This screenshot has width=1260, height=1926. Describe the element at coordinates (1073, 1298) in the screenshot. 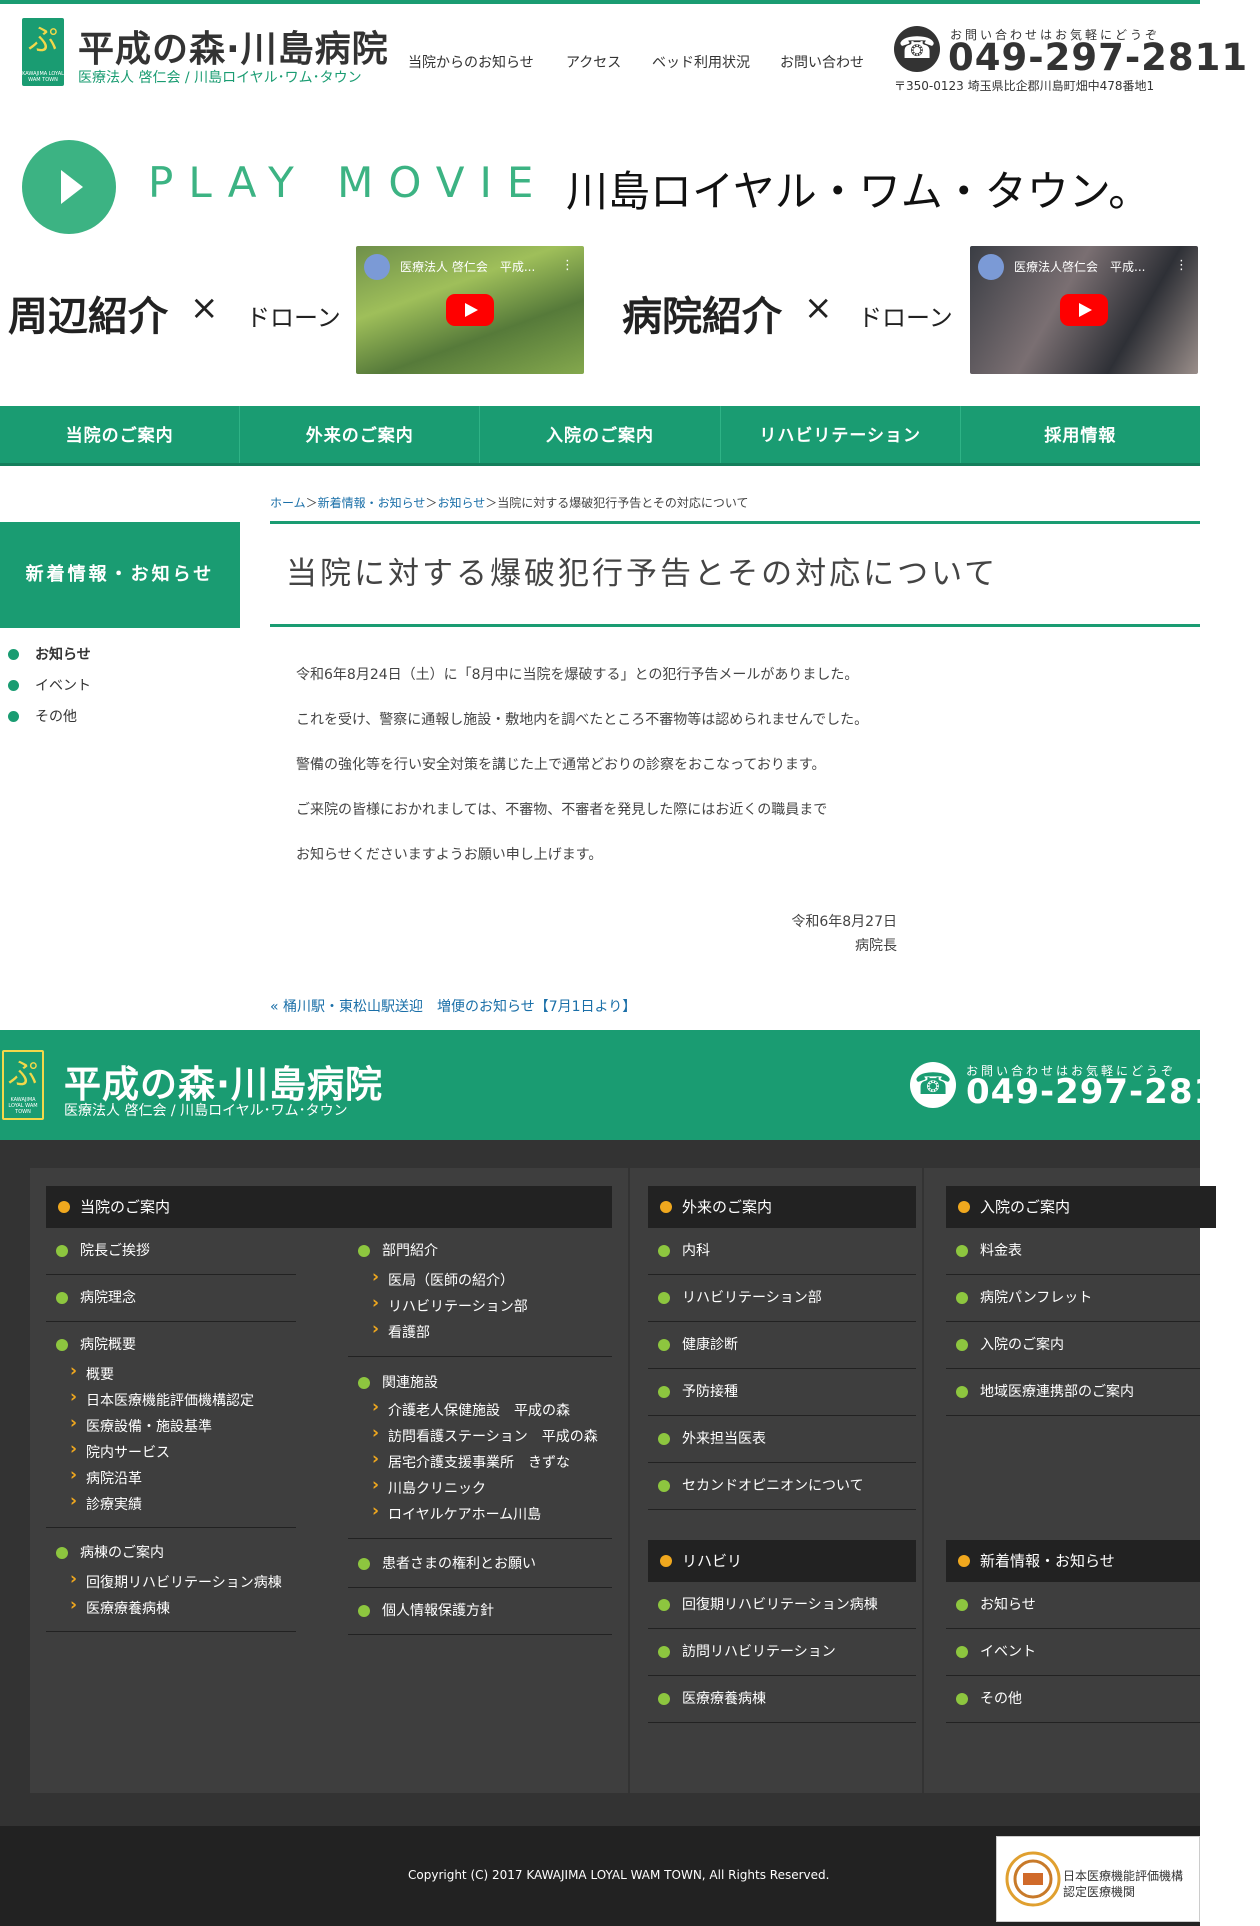

I see `footer-link-pamphlet: 病院パンフレット` at that location.